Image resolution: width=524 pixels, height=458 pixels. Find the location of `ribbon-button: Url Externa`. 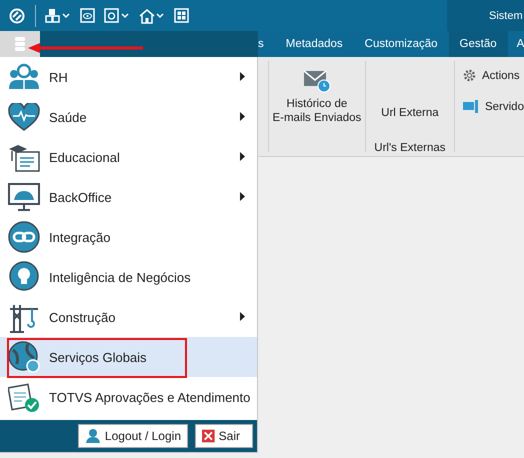

ribbon-button: Url Externa is located at coordinates (410, 113).